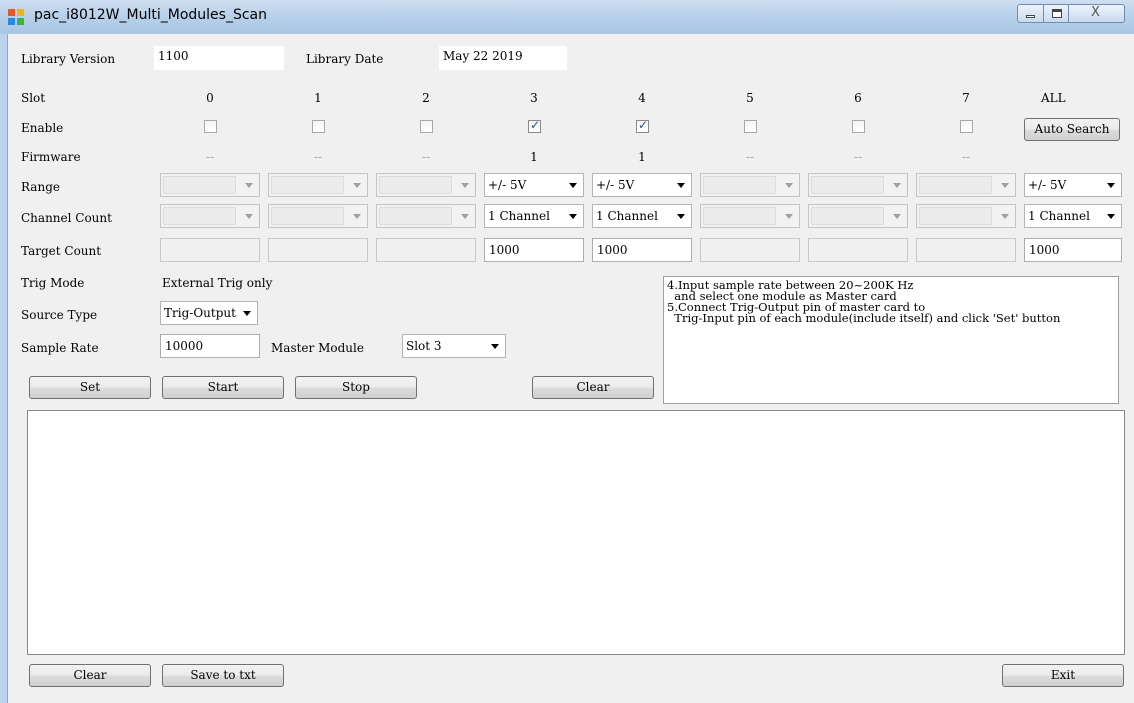 The image size is (1134, 703). Describe the element at coordinates (1096, 13) in the screenshot. I see `close-button: X` at that location.